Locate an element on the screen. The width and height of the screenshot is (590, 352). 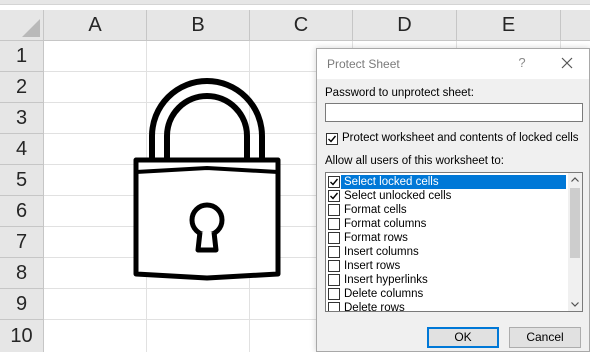
column-header-b: B is located at coordinates (198, 25).